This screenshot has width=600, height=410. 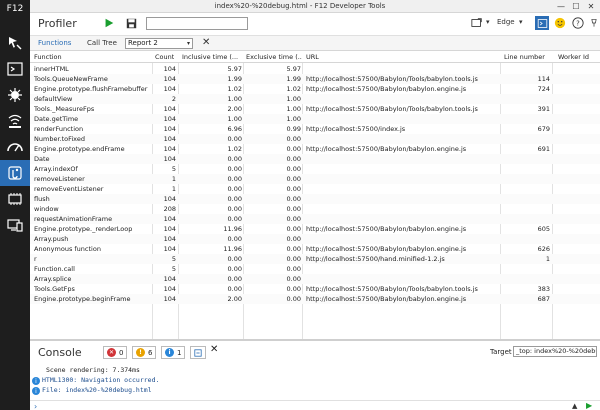 I want to click on table-row: window 208 0.00 0.00, so click(x=315, y=209).